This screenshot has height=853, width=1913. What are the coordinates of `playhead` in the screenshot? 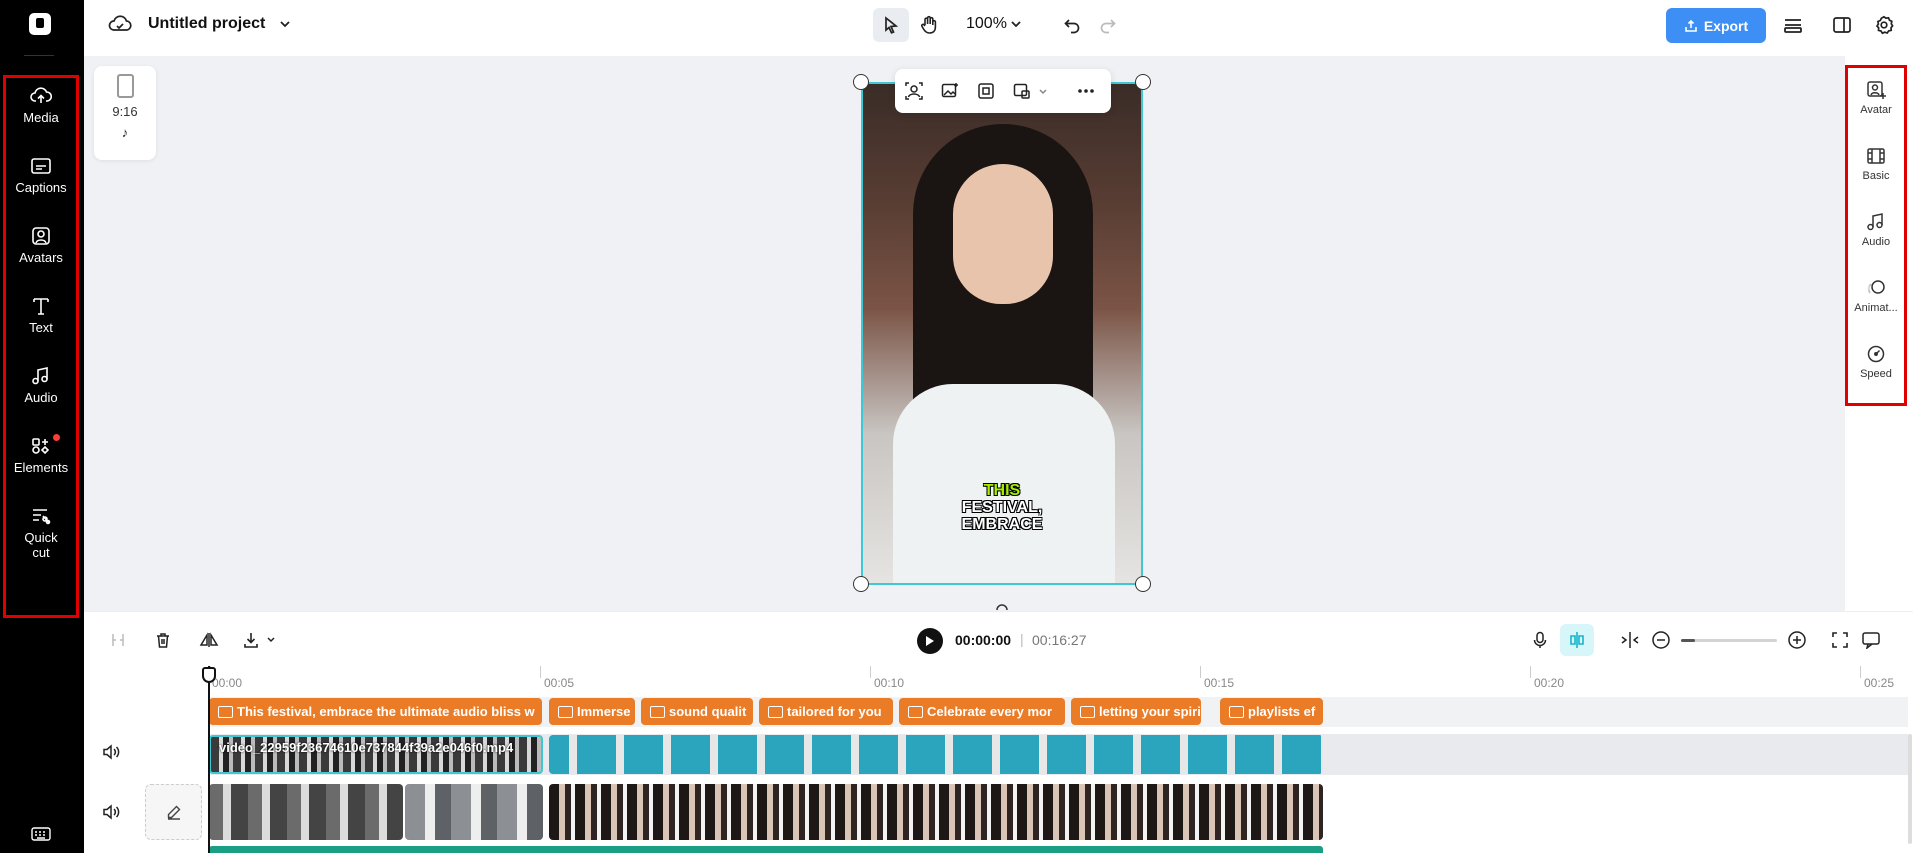 It's located at (209, 759).